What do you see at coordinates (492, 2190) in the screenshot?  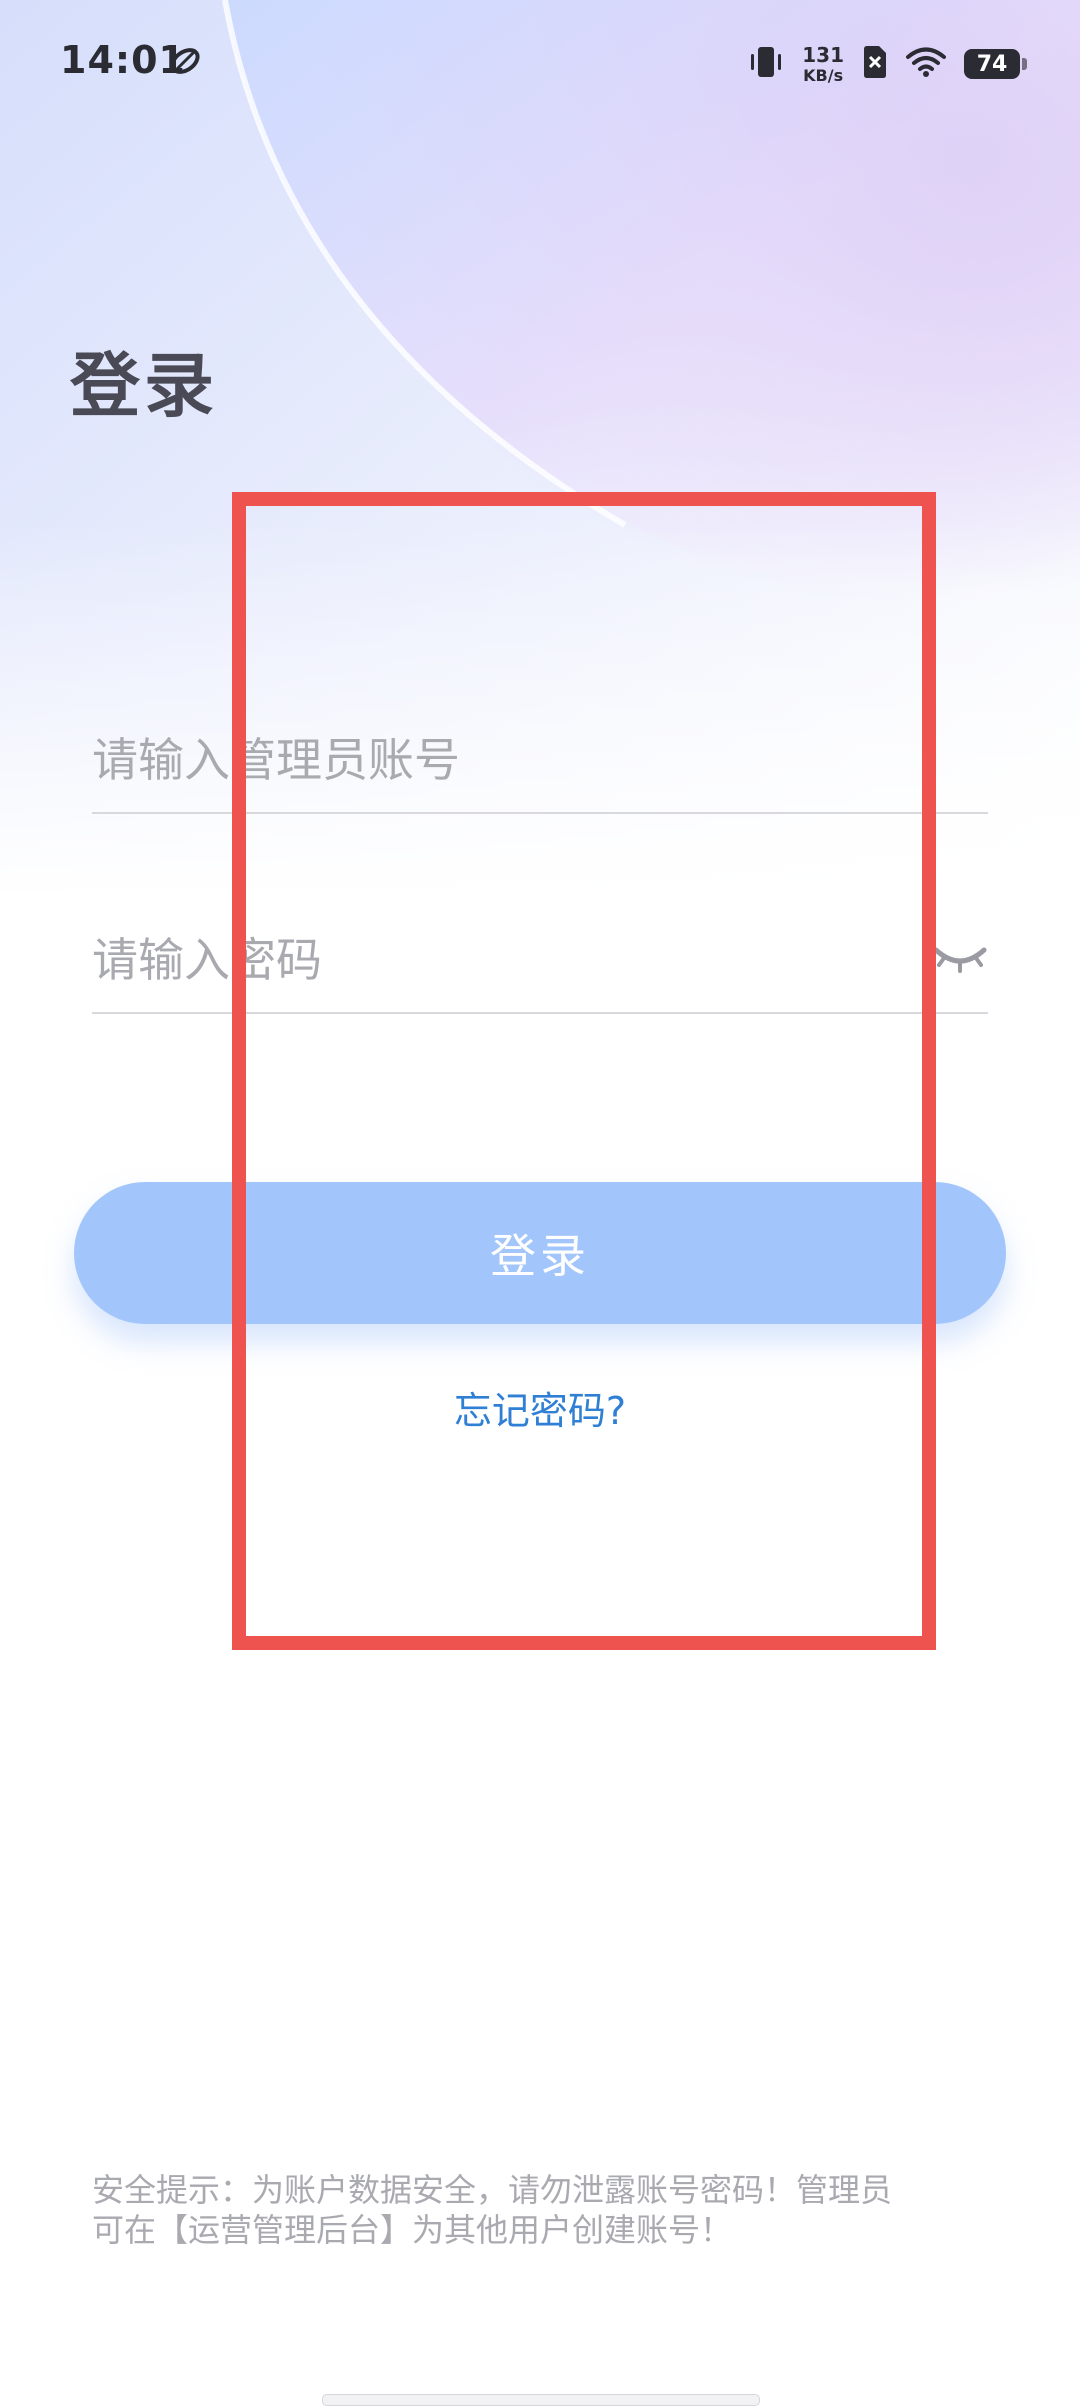 I see `security-tip-line-1: 安全提示：为账户数据安全，请勿泄露账号密码！管理员` at bounding box center [492, 2190].